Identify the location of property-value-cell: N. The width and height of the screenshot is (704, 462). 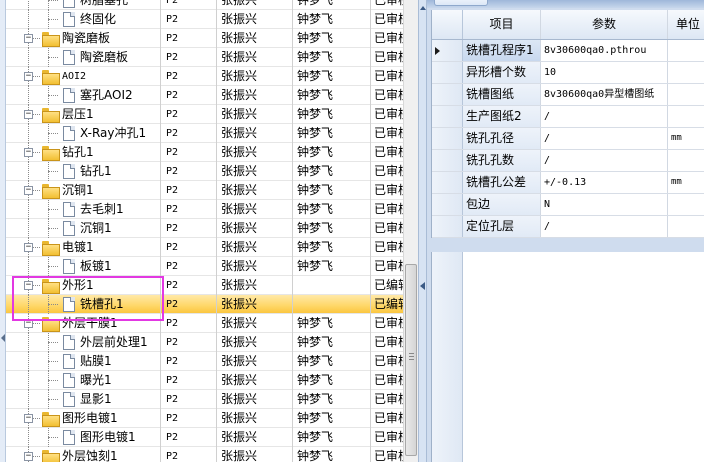
(604, 204).